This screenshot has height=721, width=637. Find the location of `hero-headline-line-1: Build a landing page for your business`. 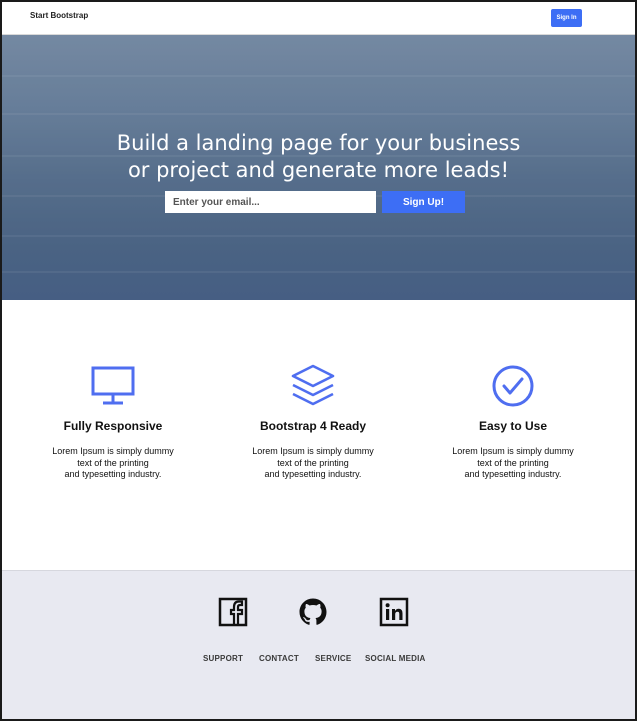

hero-headline-line-1: Build a landing page for your business is located at coordinates (318, 143).